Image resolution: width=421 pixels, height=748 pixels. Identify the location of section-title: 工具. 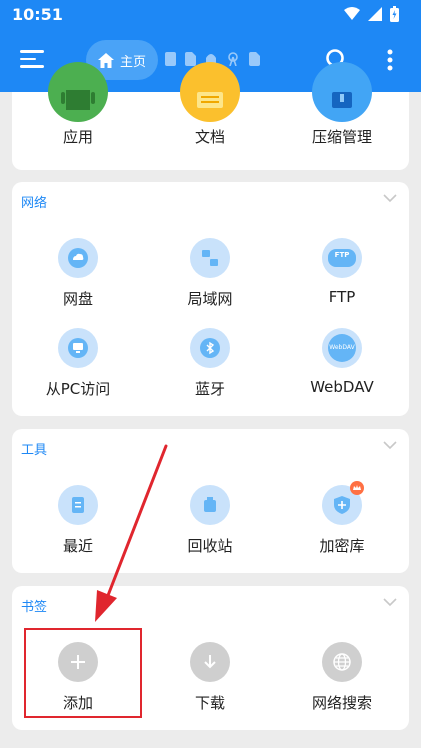
(34, 450).